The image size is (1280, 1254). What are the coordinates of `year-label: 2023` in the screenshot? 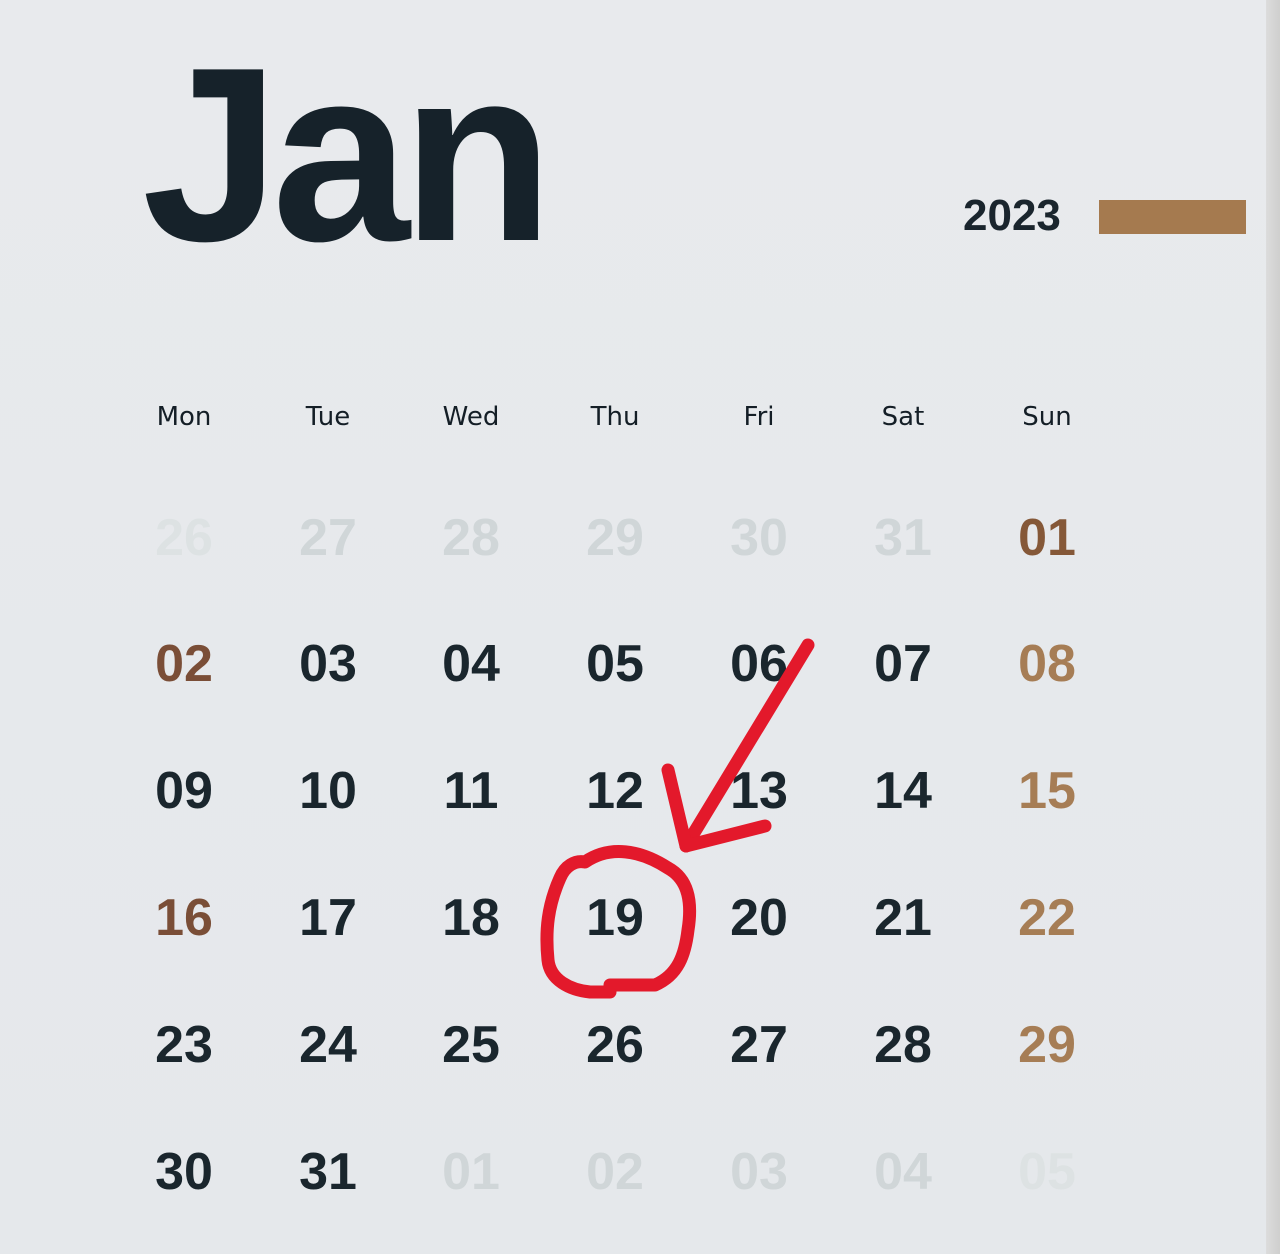 It's located at (1012, 215).